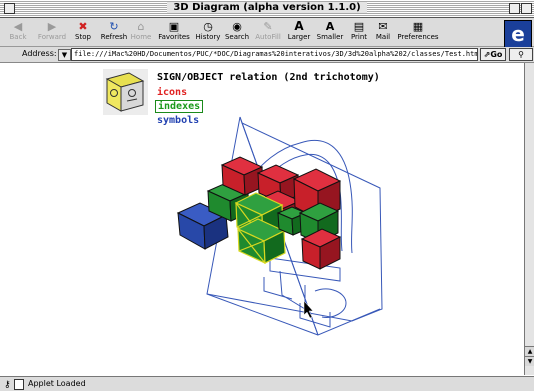 This screenshot has width=534, height=391. What do you see at coordinates (359, 26) in the screenshot?
I see `print-icon: ▤` at bounding box center [359, 26].